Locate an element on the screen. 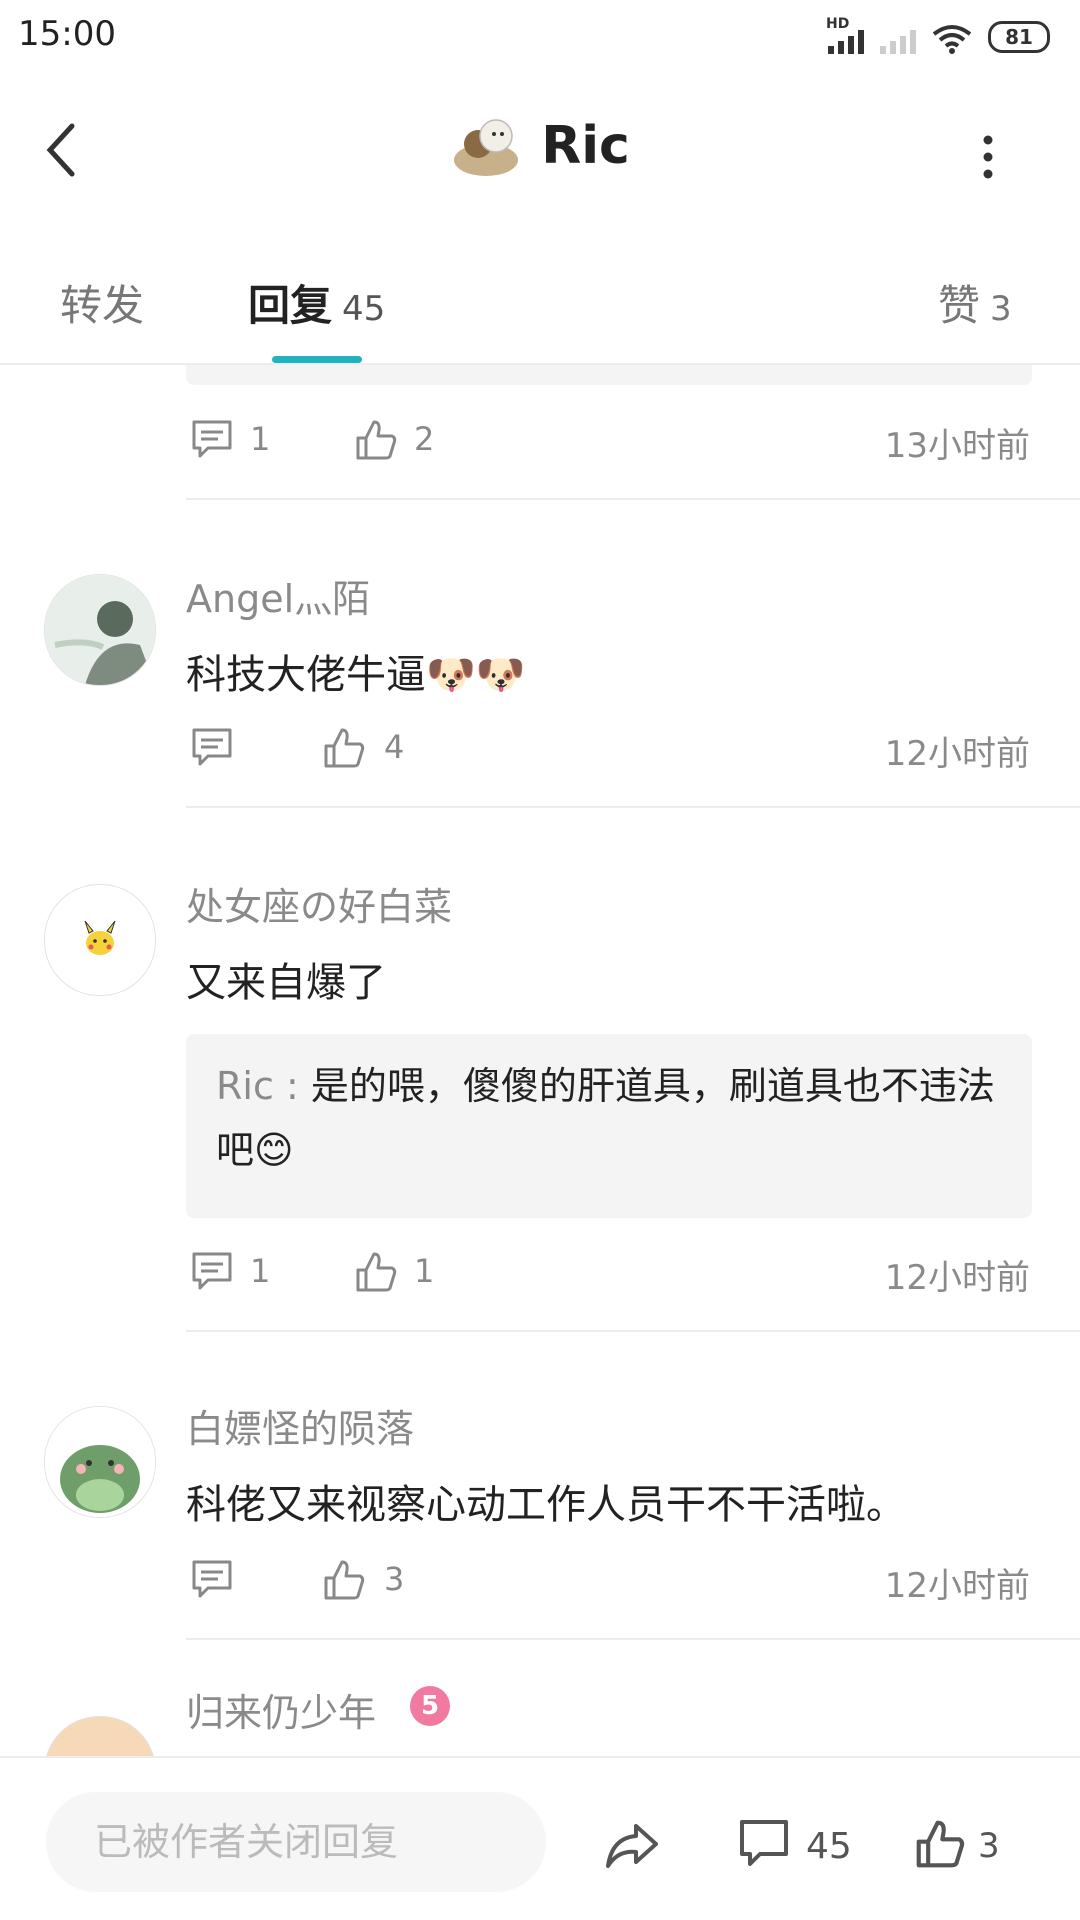  tab-replies: 回复 45 is located at coordinates (316, 302).